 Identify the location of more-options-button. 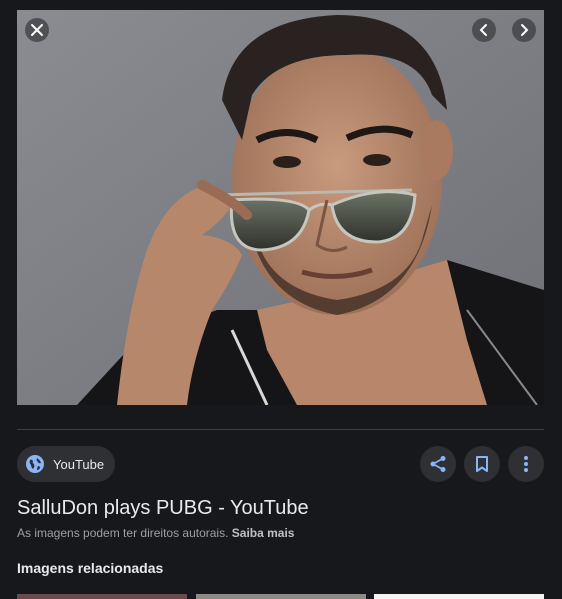
(526, 464).